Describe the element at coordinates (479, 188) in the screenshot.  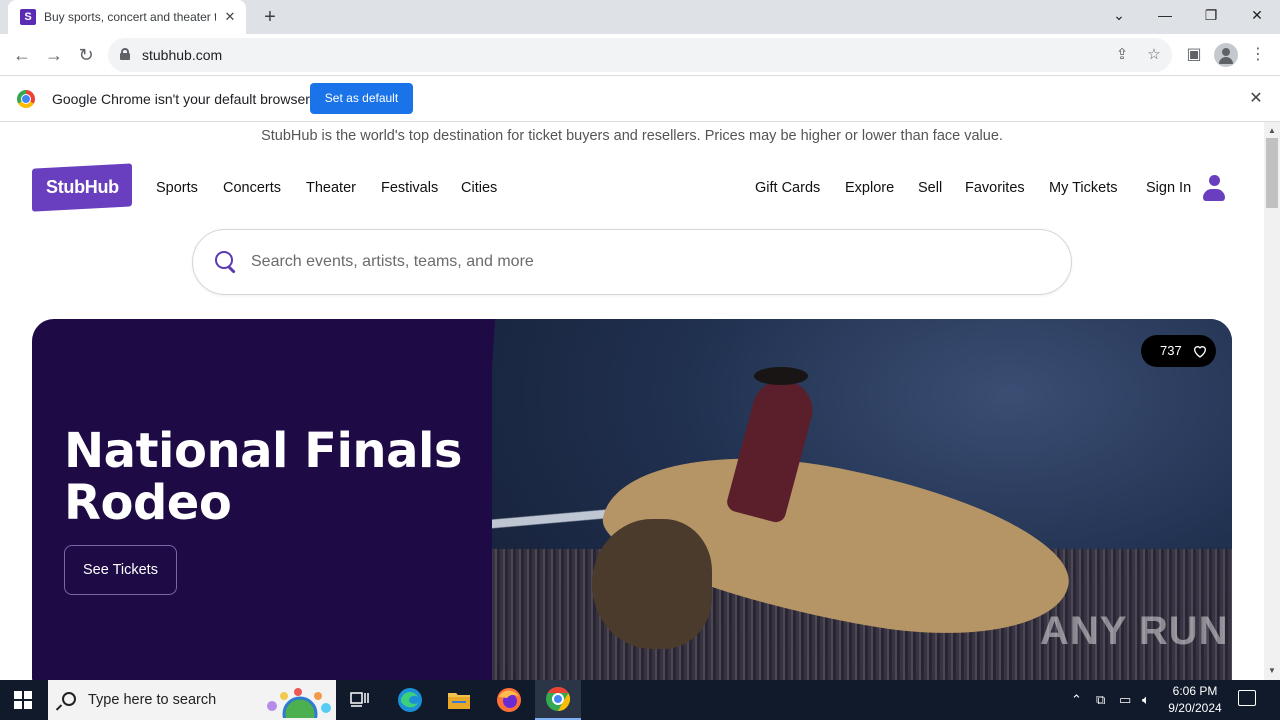
I see `nav-cities: Cities` at that location.